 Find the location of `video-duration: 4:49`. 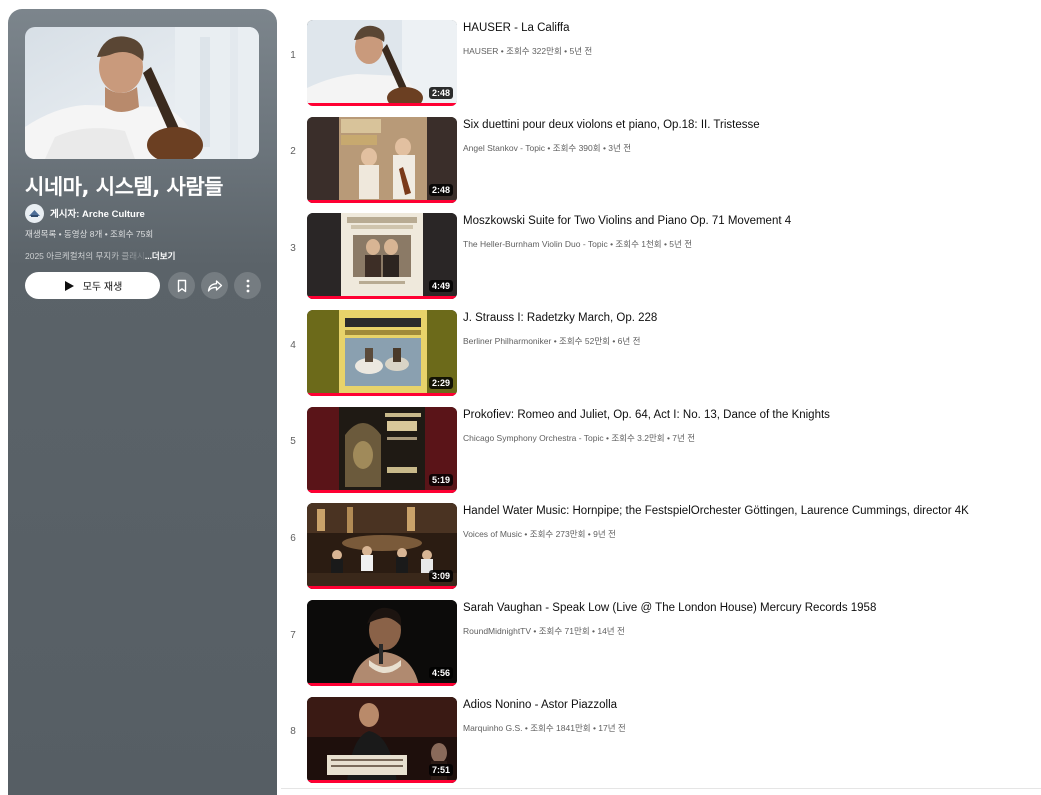

video-duration: 4:49 is located at coordinates (440, 286).